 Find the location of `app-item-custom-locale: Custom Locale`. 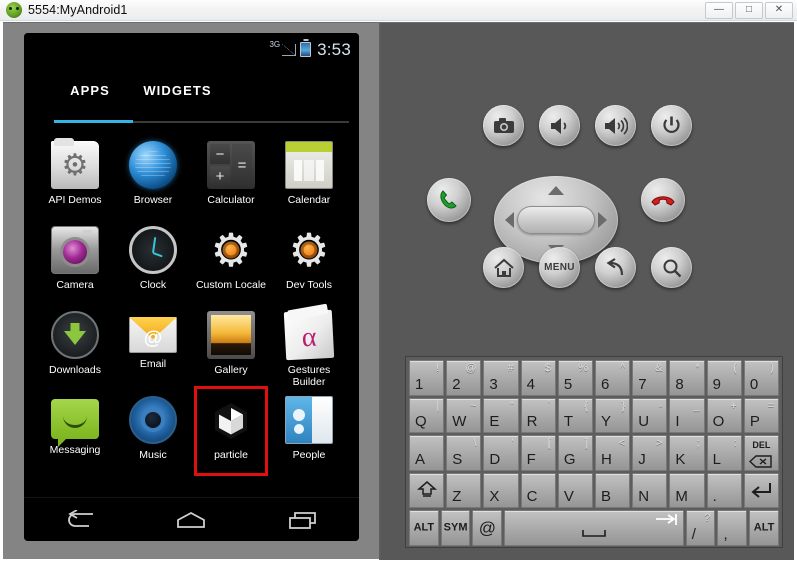

app-item-custom-locale: Custom Locale is located at coordinates (231, 262).